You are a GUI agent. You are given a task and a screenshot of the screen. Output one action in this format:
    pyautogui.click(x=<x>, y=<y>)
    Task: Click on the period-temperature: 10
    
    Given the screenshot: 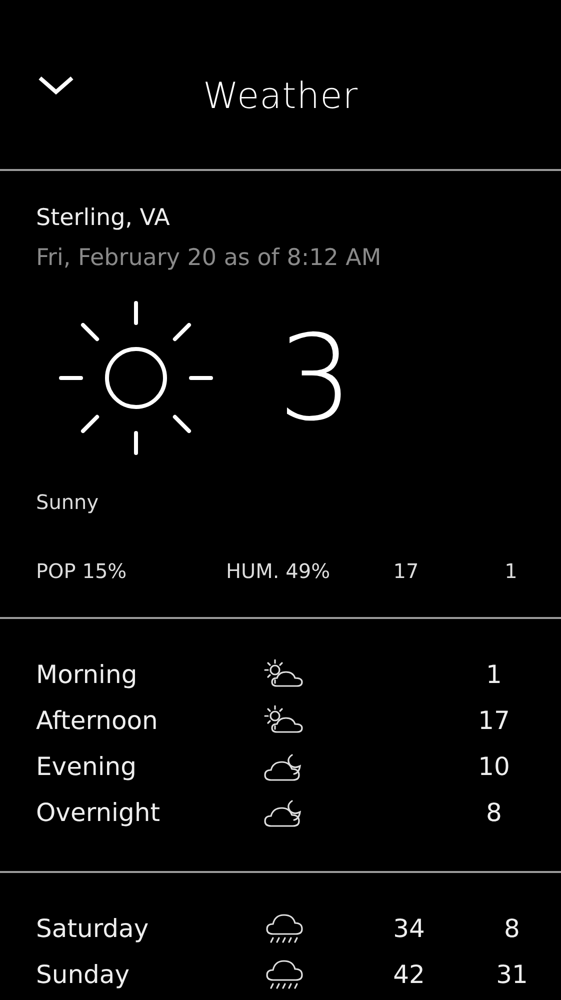 What is the action you would take?
    pyautogui.click(x=494, y=766)
    